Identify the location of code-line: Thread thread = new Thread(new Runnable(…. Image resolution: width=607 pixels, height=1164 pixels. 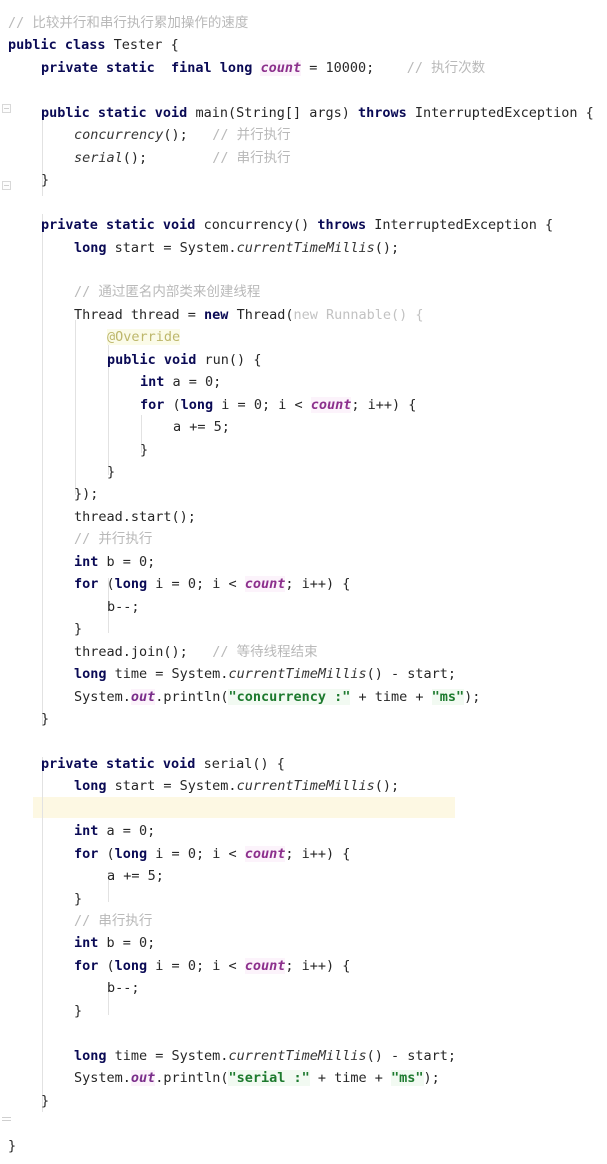
(212, 315).